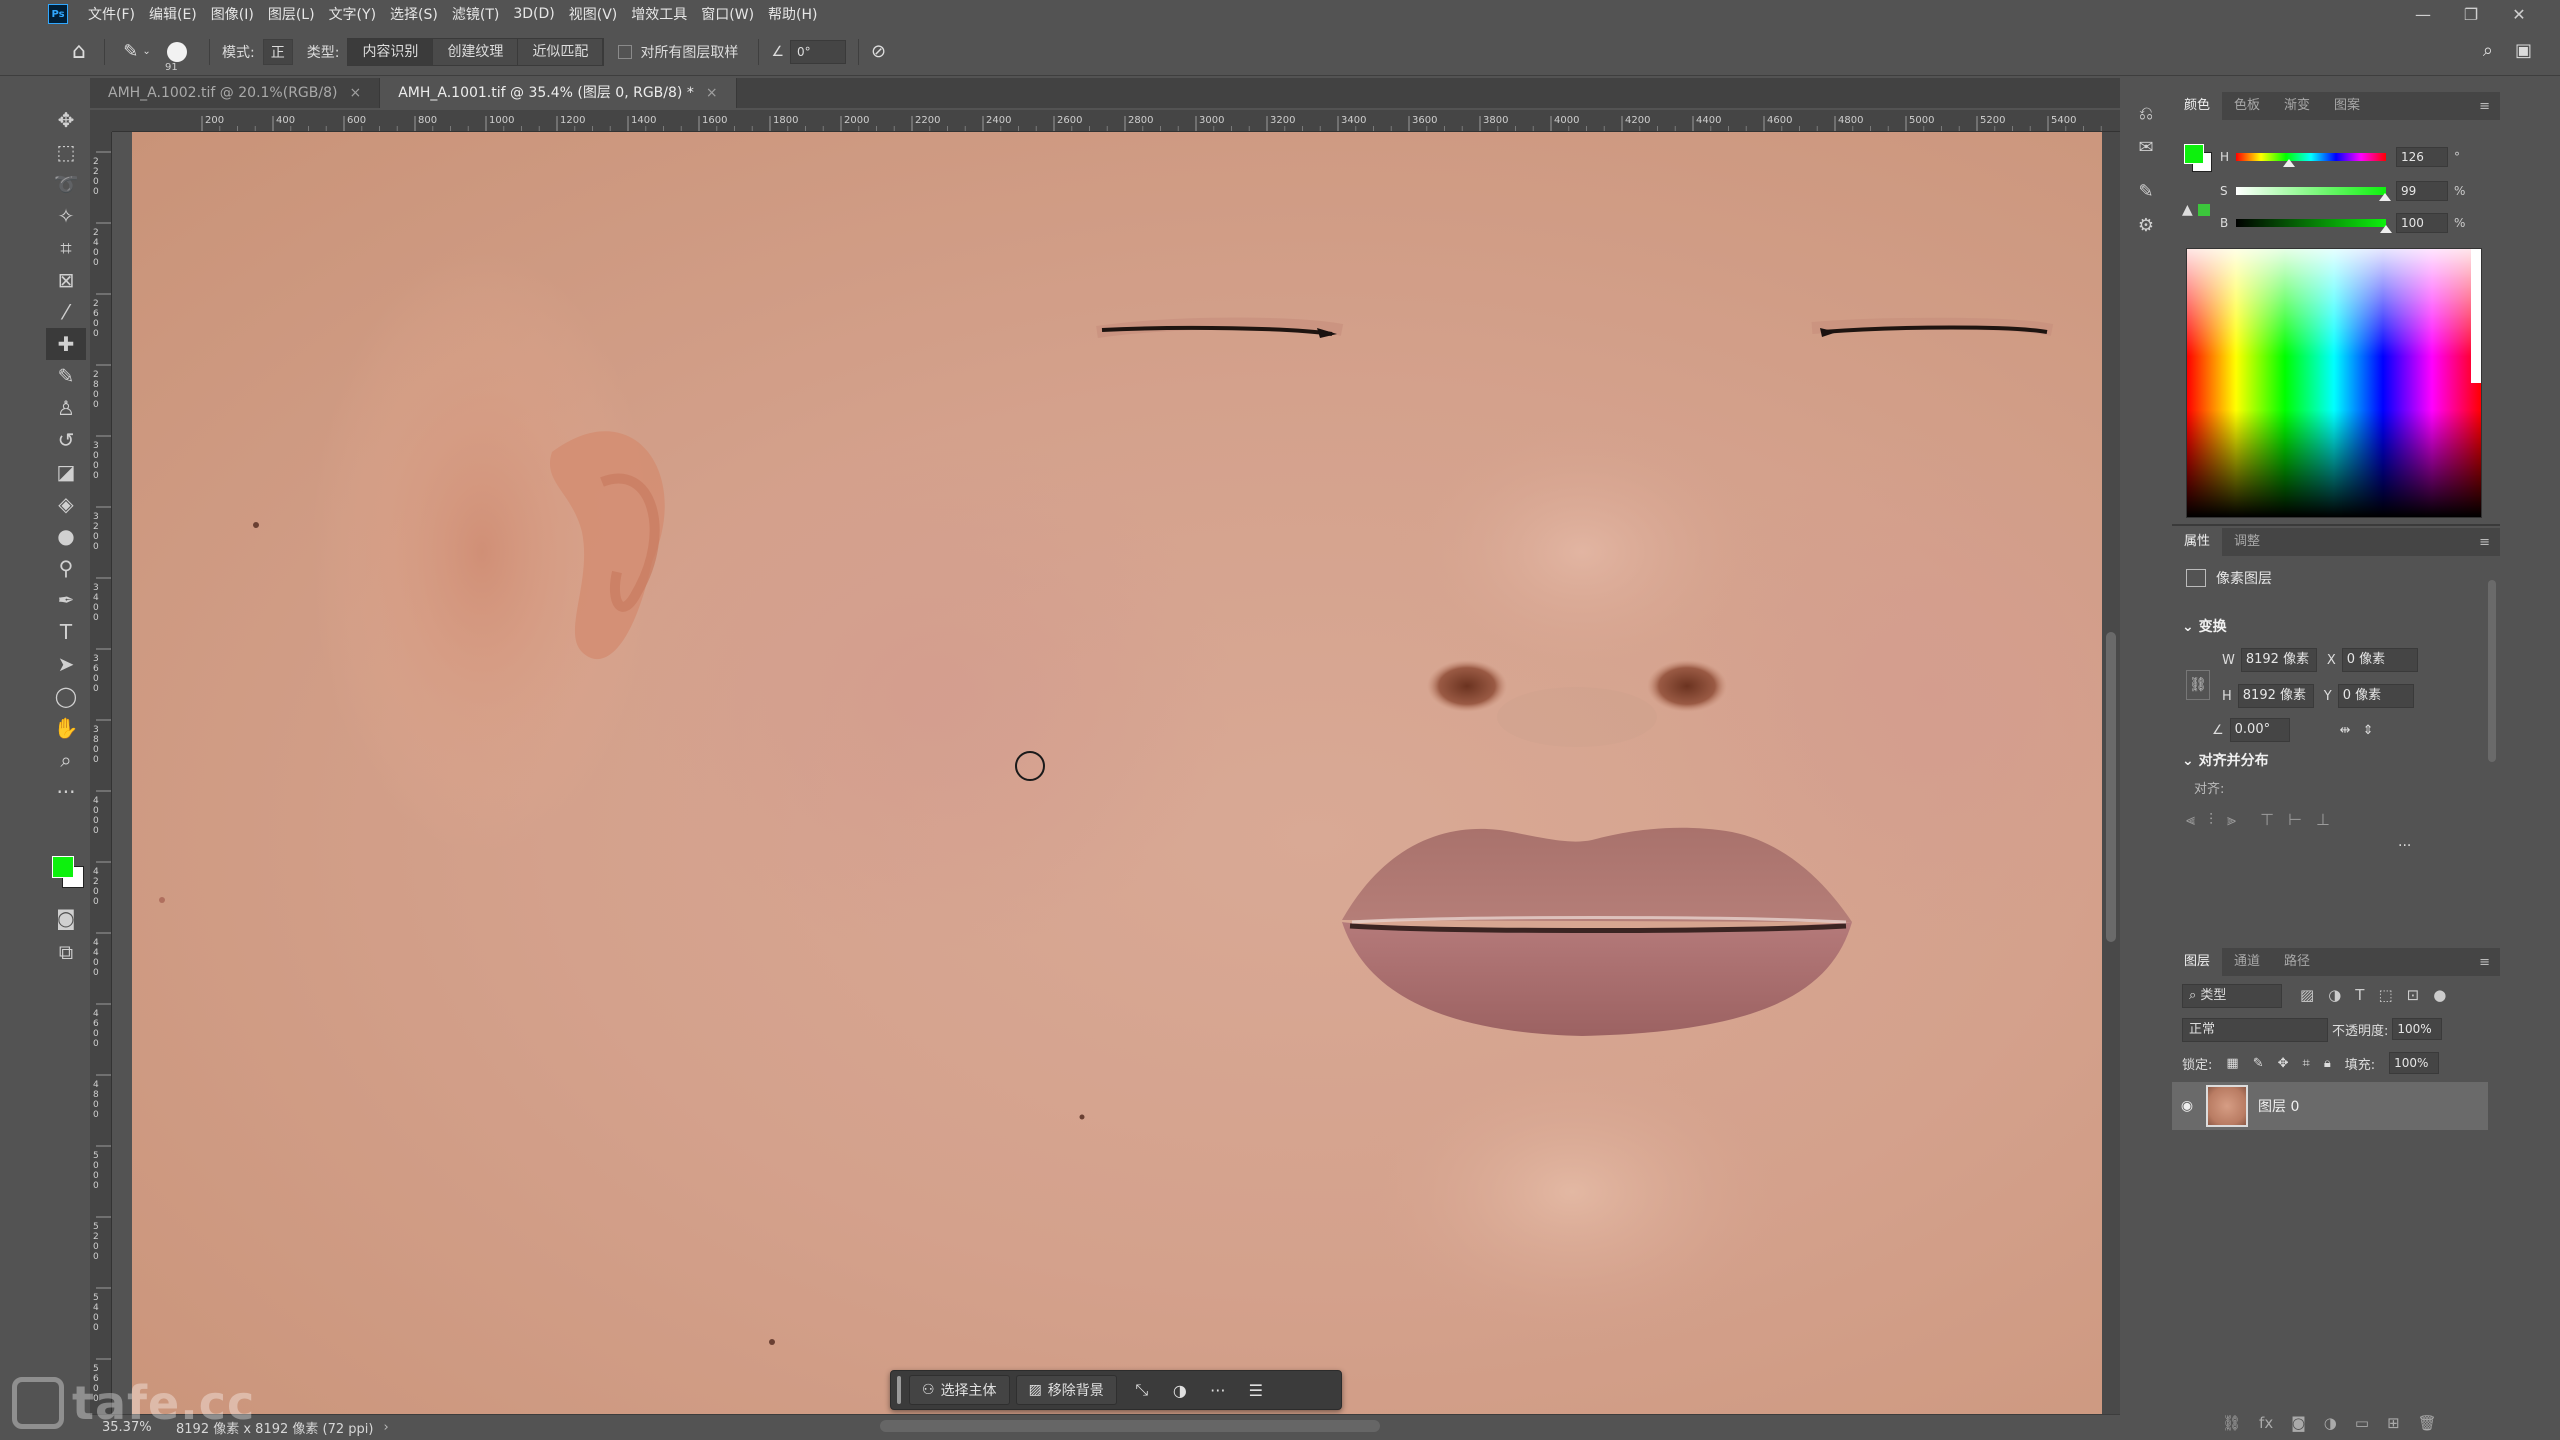 Image resolution: width=2560 pixels, height=1440 pixels. What do you see at coordinates (593, 14) in the screenshot?
I see `menu-view: 视图(V)` at bounding box center [593, 14].